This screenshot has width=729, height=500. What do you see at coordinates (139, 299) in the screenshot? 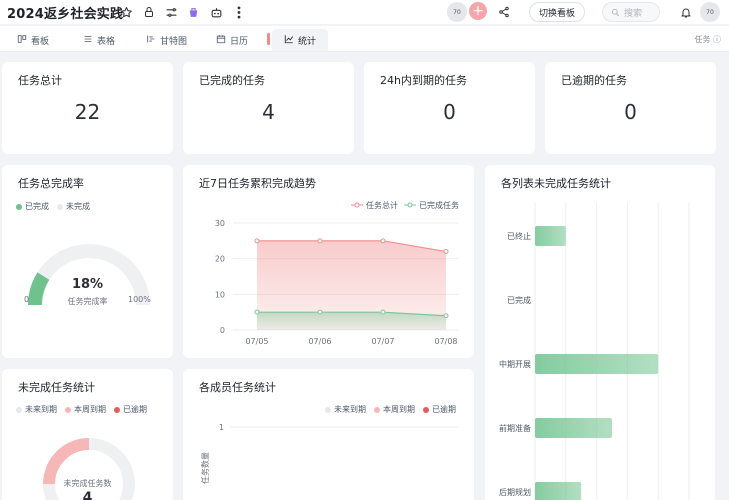
I see `gauge-max-label: 100%` at bounding box center [139, 299].